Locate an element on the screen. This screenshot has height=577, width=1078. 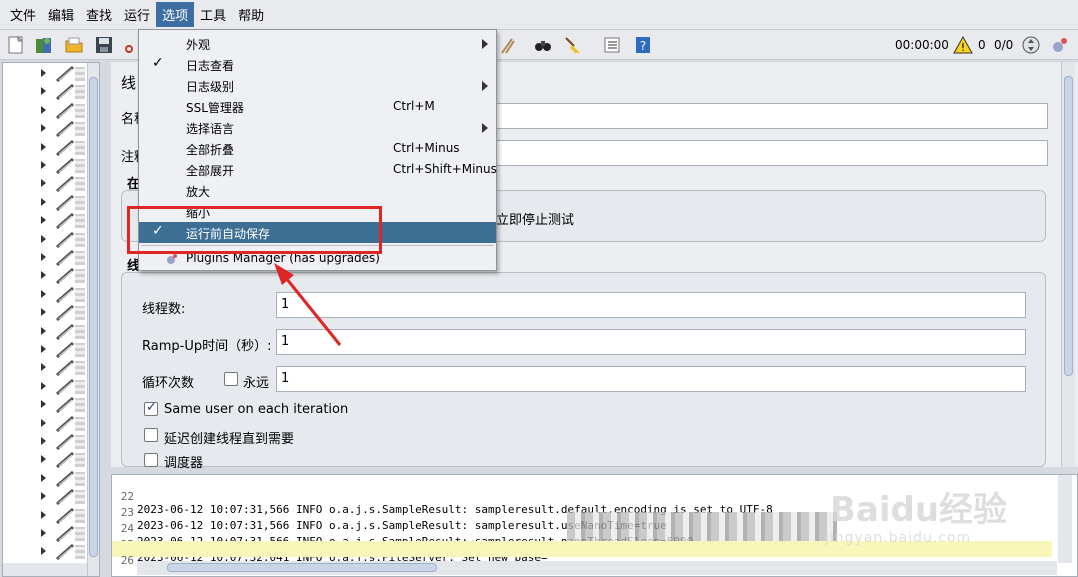
loop-count-field: 1 is located at coordinates (651, 379).